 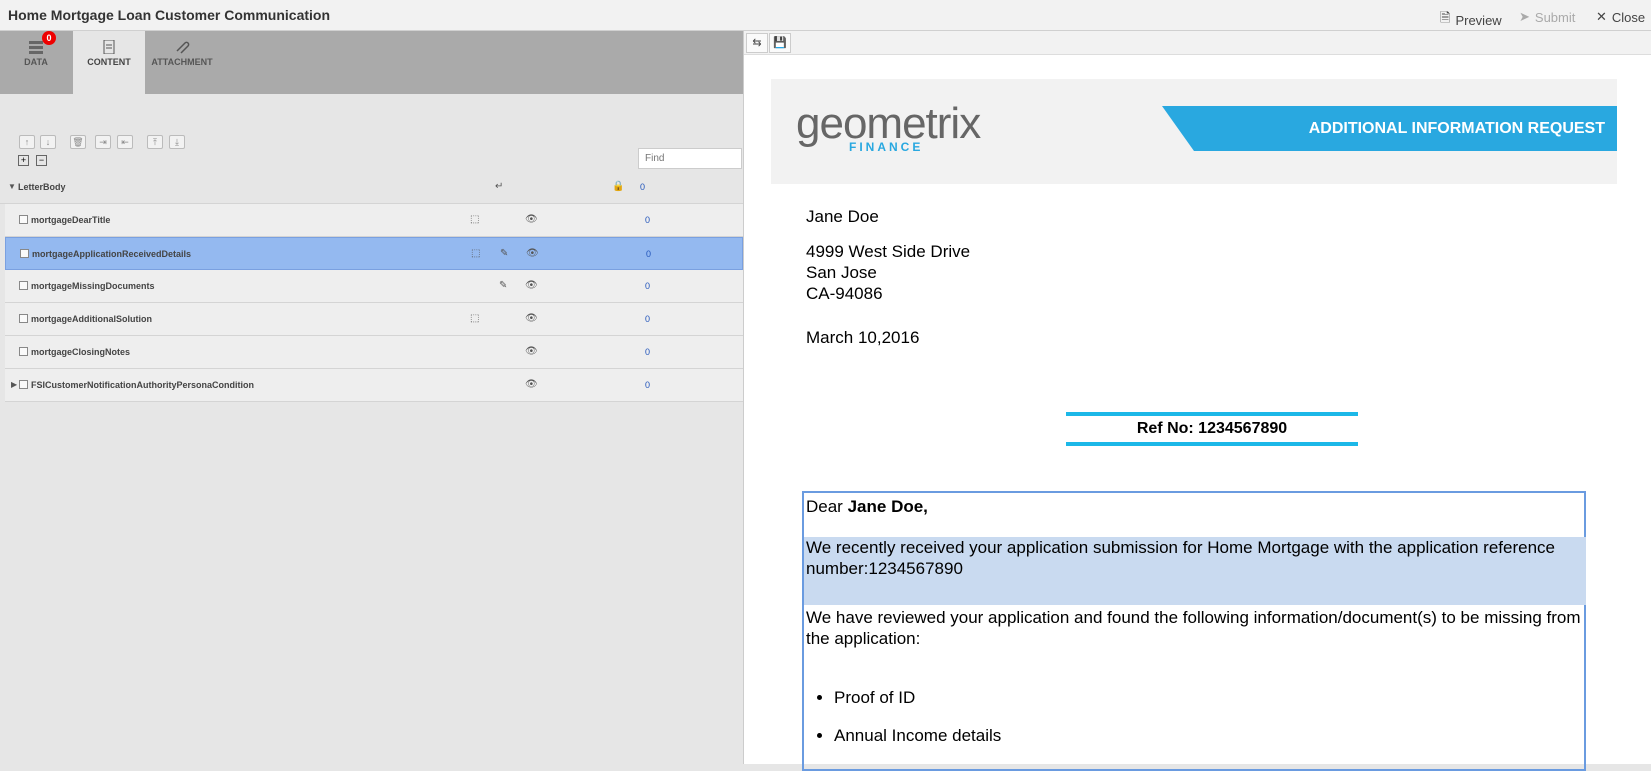 What do you see at coordinates (1471, 20) in the screenshot?
I see `preview-button: 🗎 Preview` at bounding box center [1471, 20].